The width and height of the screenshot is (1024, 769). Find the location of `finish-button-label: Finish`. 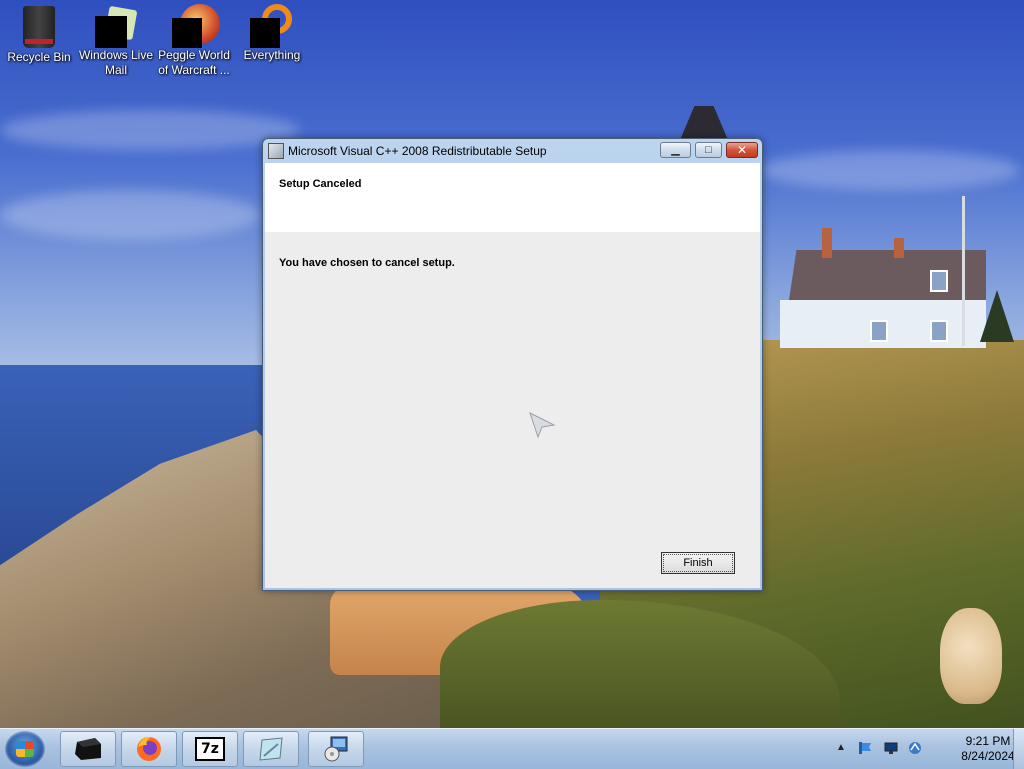

finish-button-label: Finish is located at coordinates (698, 563).